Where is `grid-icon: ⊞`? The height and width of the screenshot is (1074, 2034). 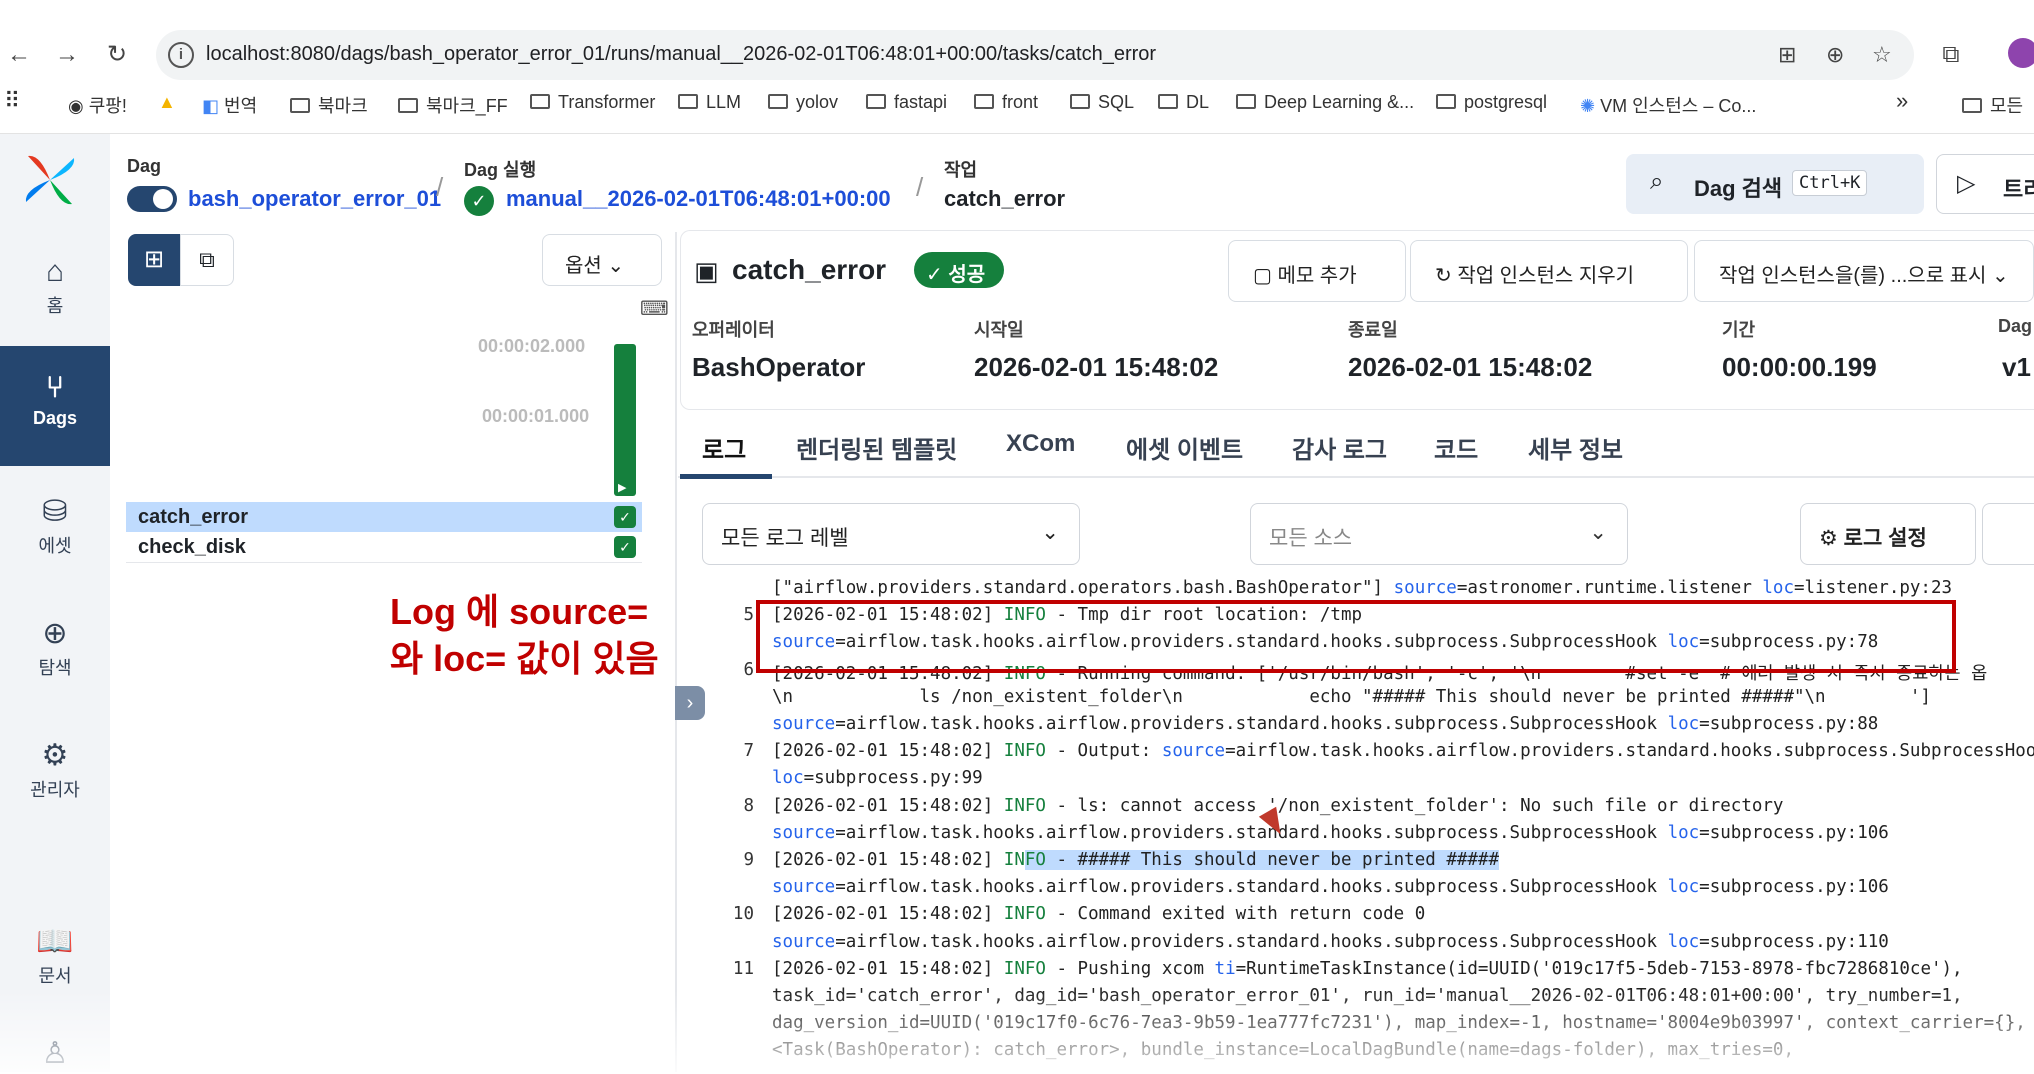
grid-icon: ⊞ is located at coordinates (154, 259).